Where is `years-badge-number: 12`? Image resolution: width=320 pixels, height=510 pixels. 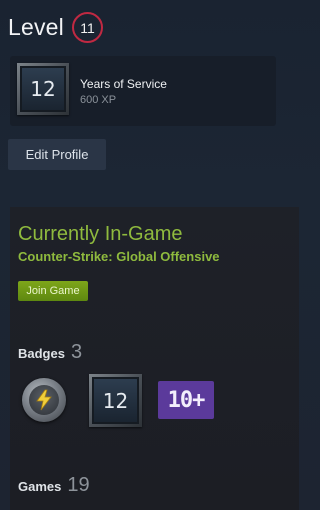 years-badge-number: 12 is located at coordinates (115, 400).